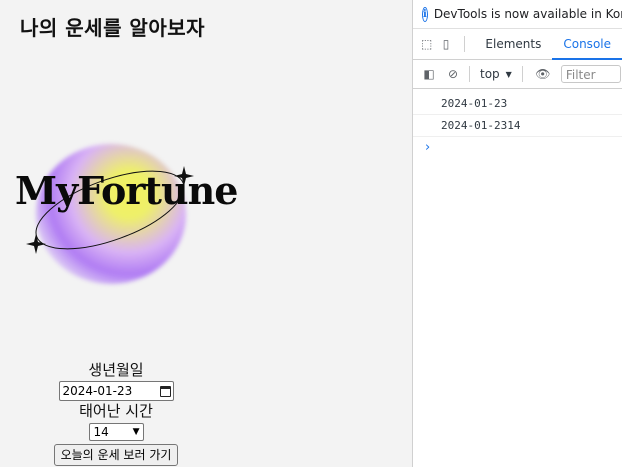 Image resolution: width=622 pixels, height=467 pixels. Describe the element at coordinates (543, 74) in the screenshot. I see `eye-icon: 👁` at that location.